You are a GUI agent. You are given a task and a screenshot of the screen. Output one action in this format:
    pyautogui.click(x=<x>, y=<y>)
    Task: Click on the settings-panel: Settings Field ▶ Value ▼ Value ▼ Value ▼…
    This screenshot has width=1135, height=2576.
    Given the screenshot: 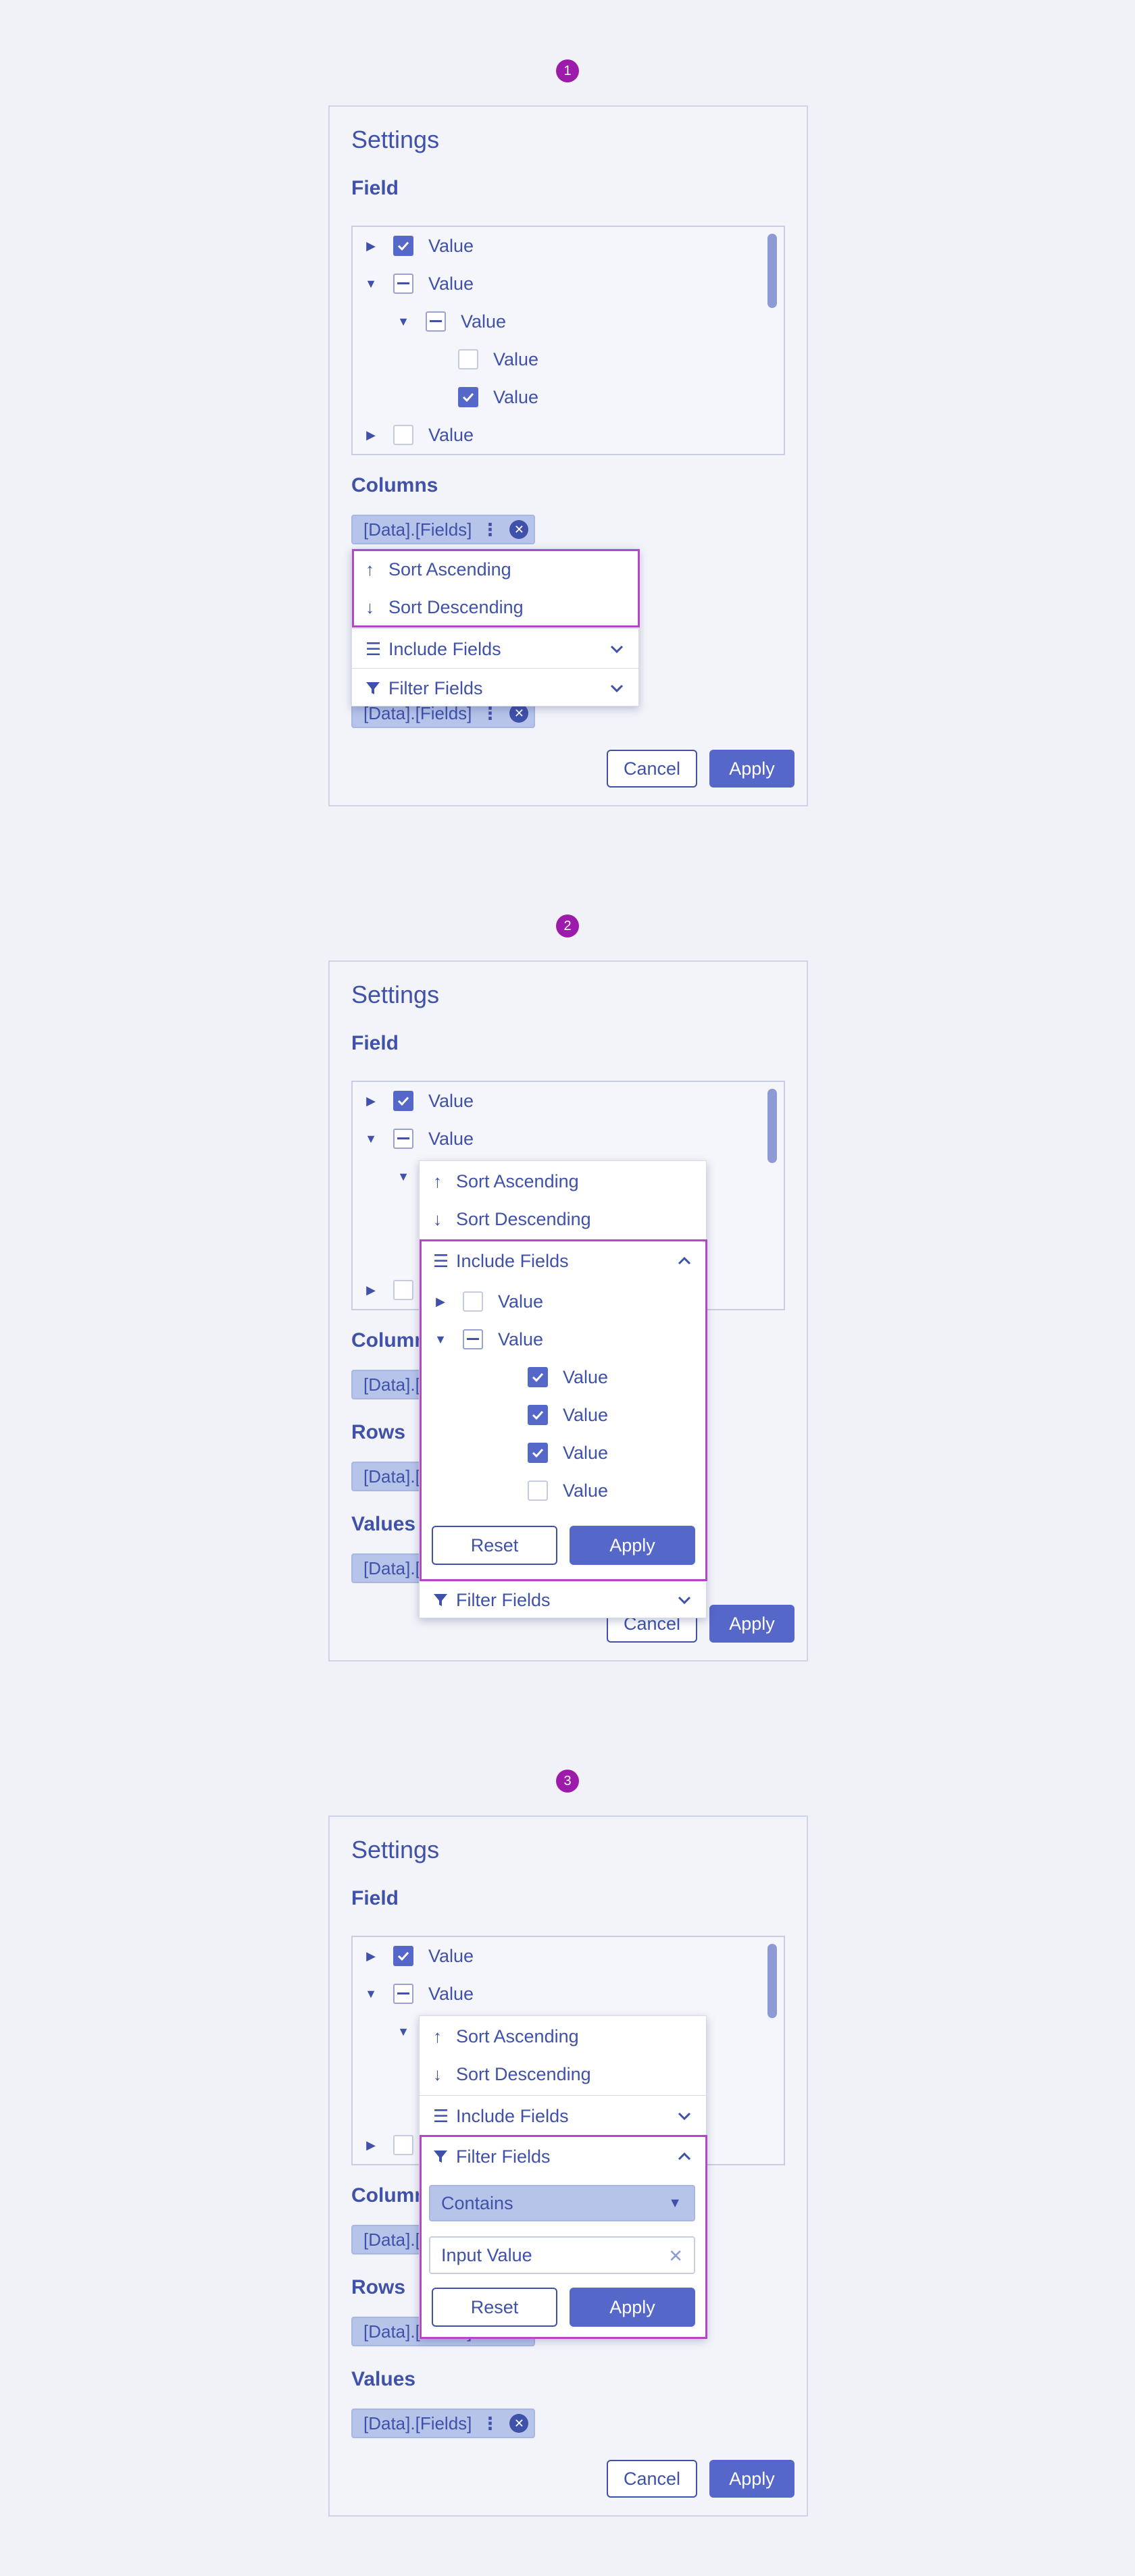 What is the action you would take?
    pyautogui.click(x=568, y=455)
    